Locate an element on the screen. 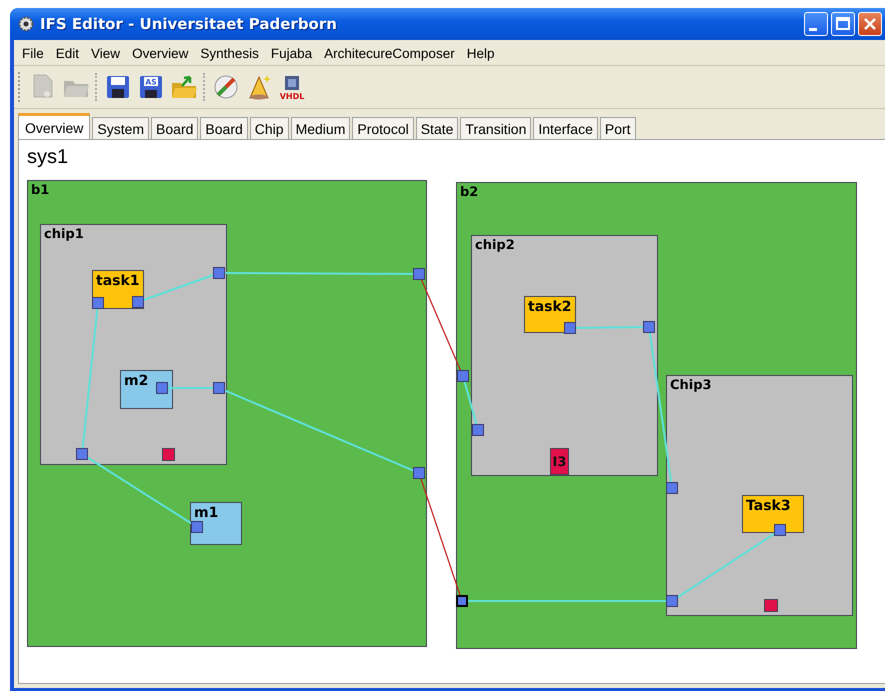 The height and width of the screenshot is (691, 885). task-label: task2 is located at coordinates (550, 307).